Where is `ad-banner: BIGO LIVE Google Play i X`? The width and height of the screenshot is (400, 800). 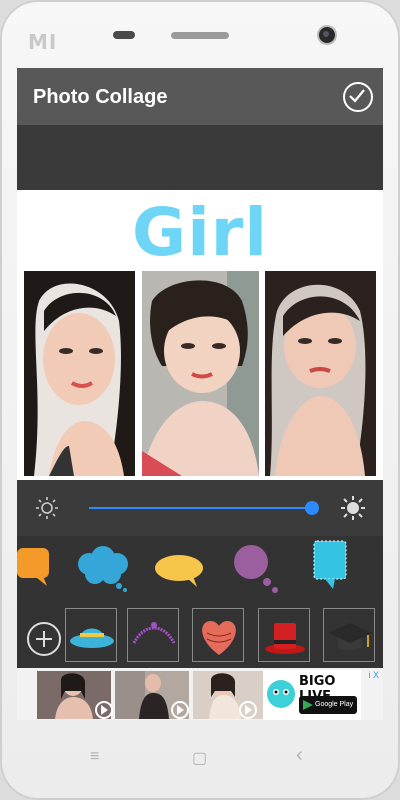 ad-banner: BIGO LIVE Google Play i X is located at coordinates (200, 694).